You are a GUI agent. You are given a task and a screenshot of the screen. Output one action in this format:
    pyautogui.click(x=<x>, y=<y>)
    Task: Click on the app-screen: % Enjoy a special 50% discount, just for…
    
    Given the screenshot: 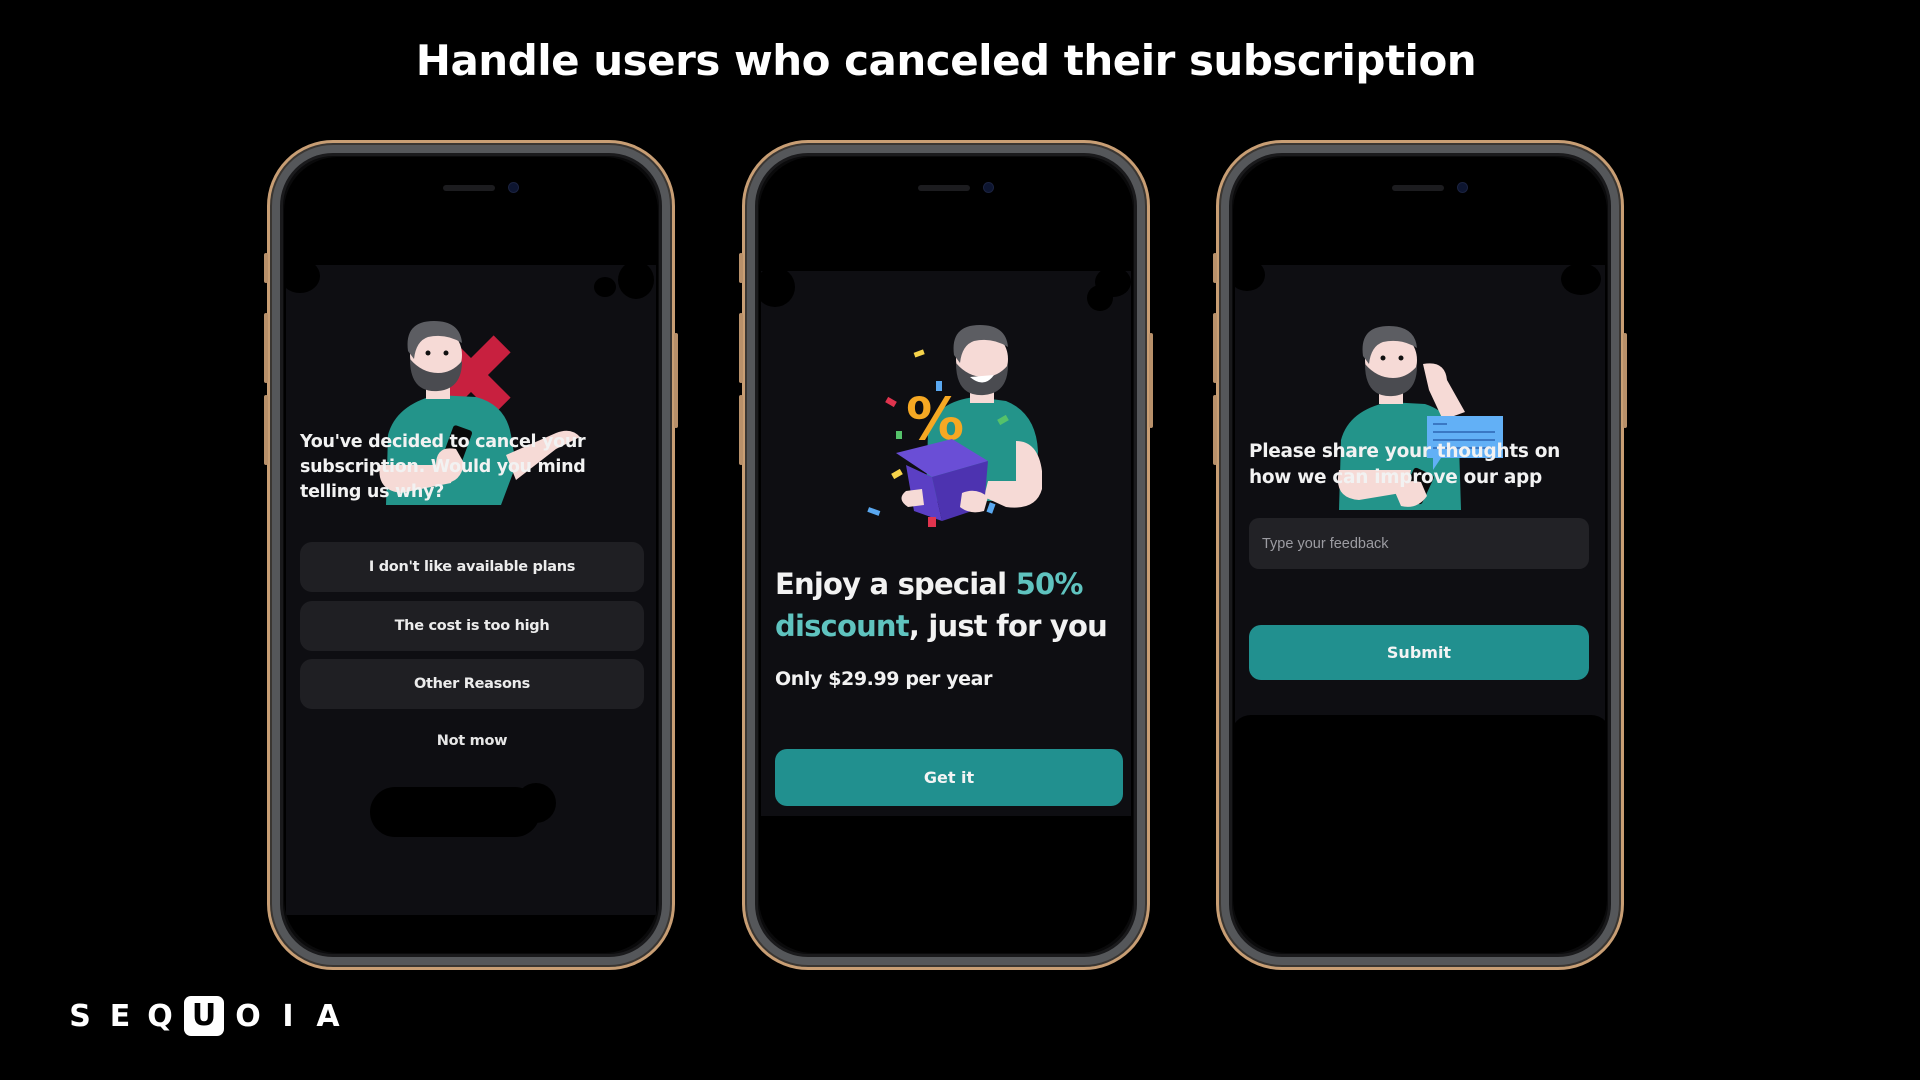 What is the action you would take?
    pyautogui.click(x=946, y=580)
    